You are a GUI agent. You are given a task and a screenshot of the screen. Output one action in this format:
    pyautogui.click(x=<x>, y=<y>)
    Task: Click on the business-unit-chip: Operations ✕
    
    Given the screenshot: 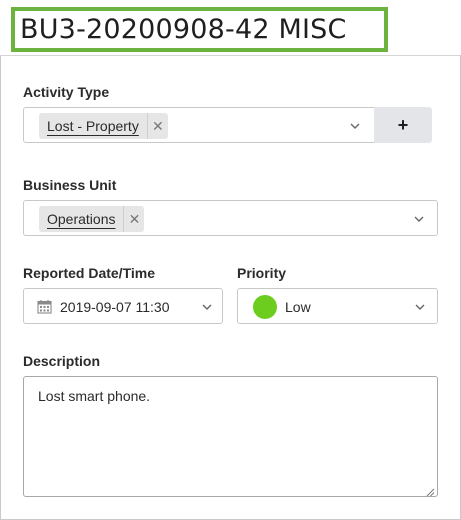 What is the action you would take?
    pyautogui.click(x=92, y=219)
    